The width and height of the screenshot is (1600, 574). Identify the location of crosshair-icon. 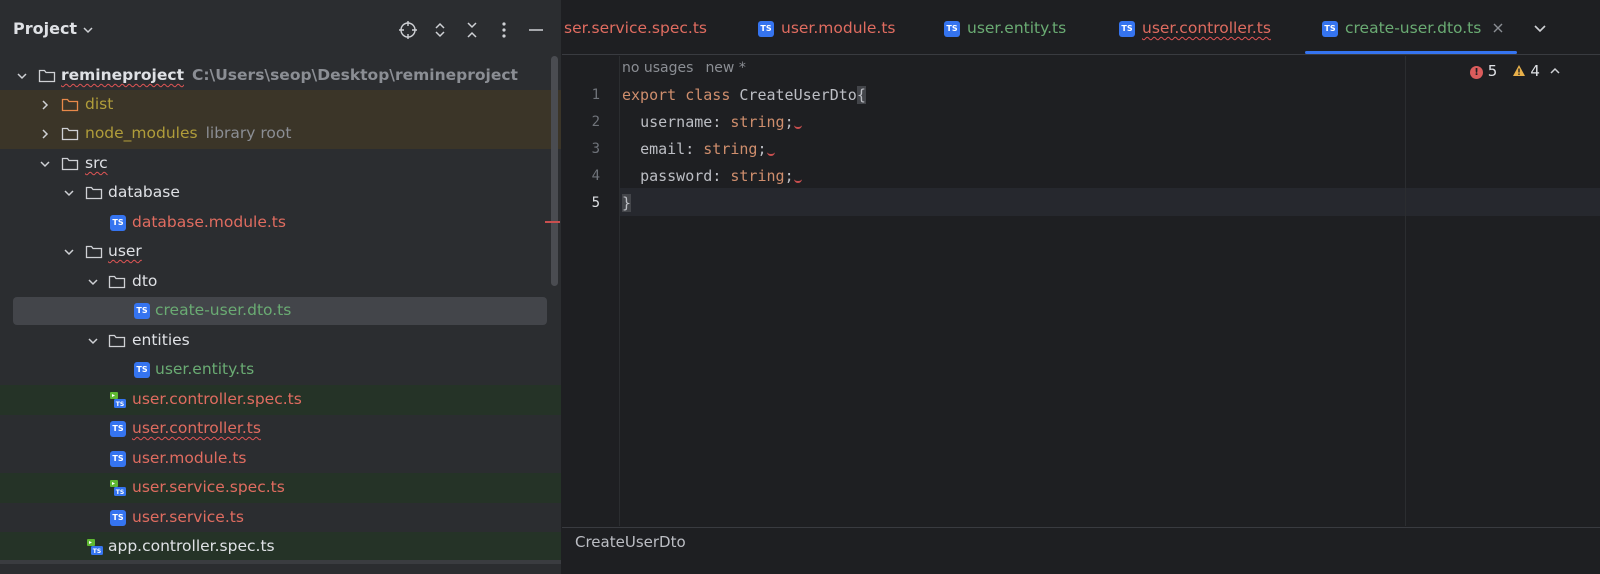
(408, 30).